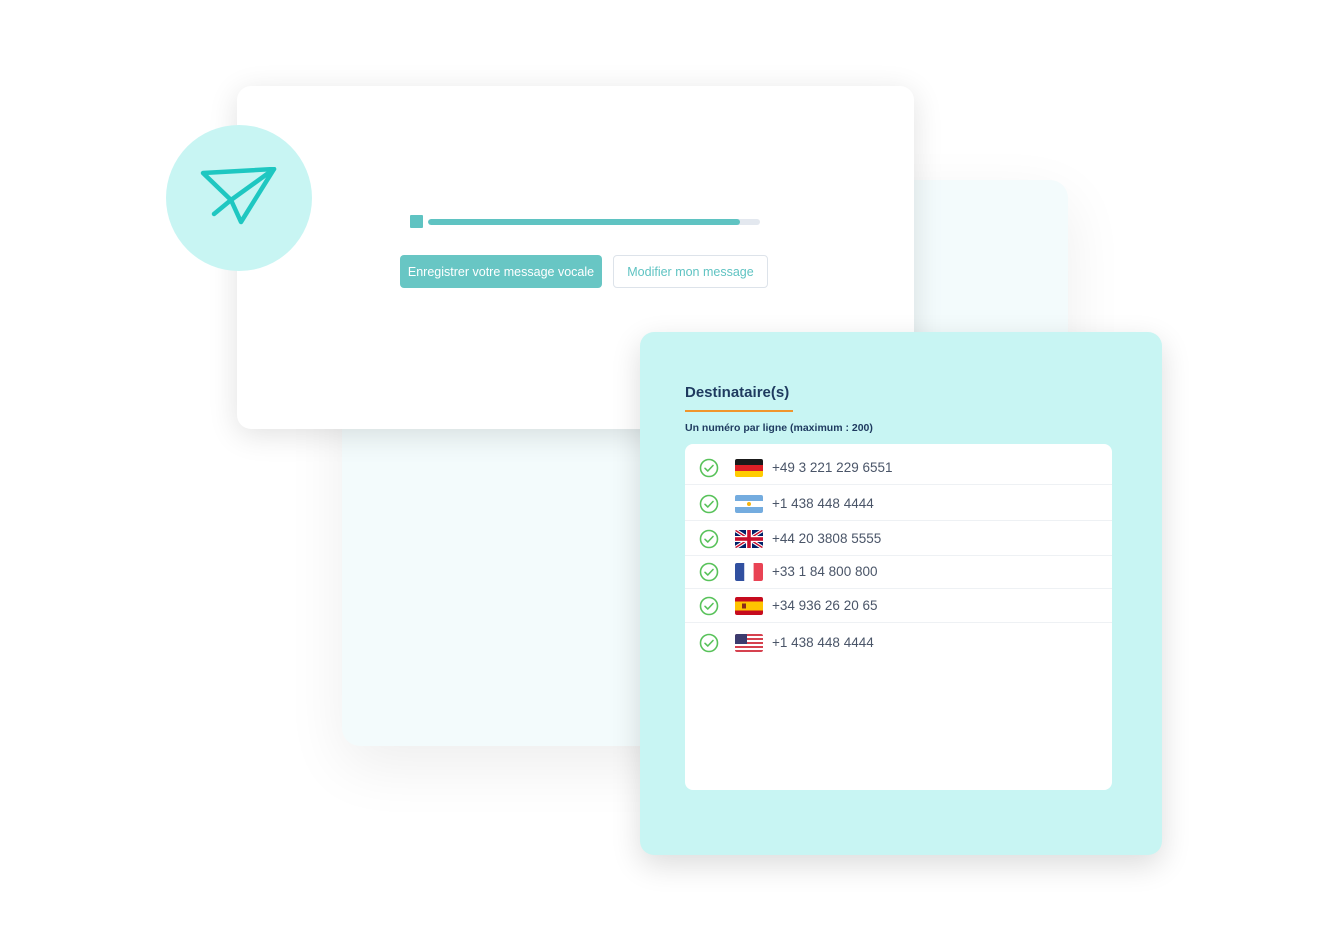 This screenshot has height=951, width=1332. I want to click on list-item: +44 20 3808 5555, so click(898, 539).